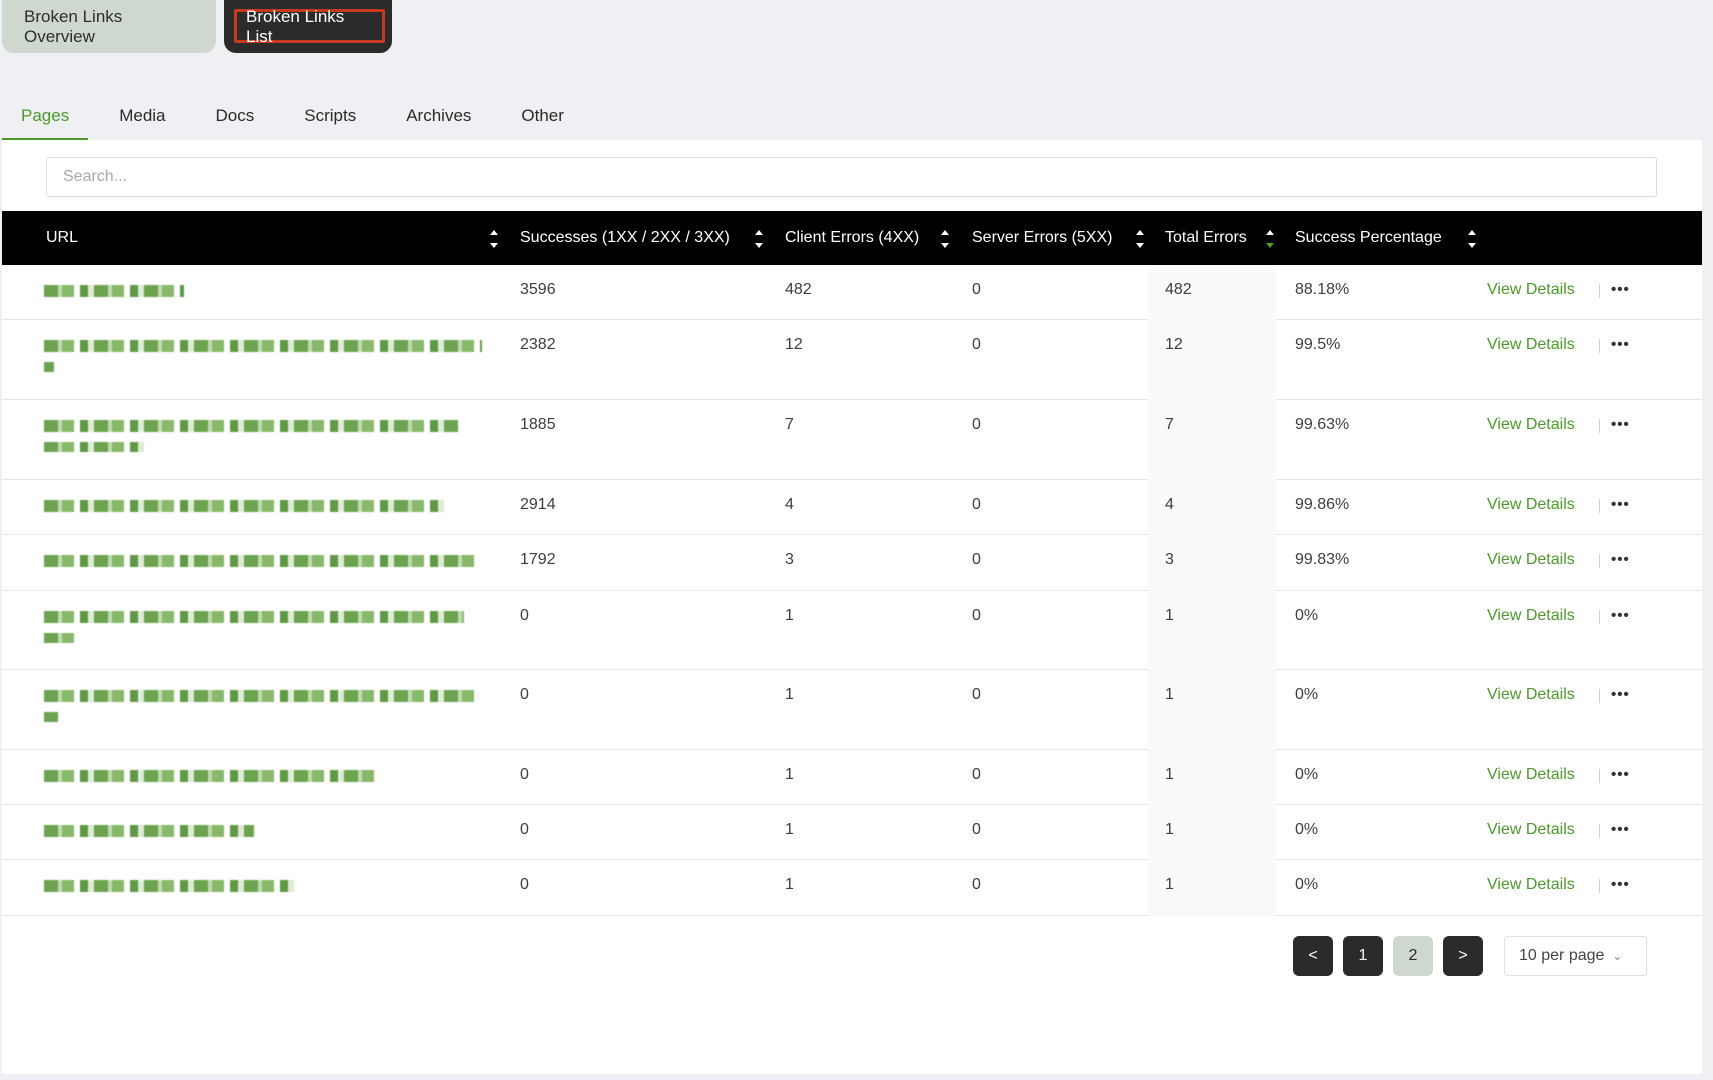 This screenshot has width=1713, height=1080. What do you see at coordinates (1322, 289) in the screenshot?
I see `success-percentage-cell: 88.18%` at bounding box center [1322, 289].